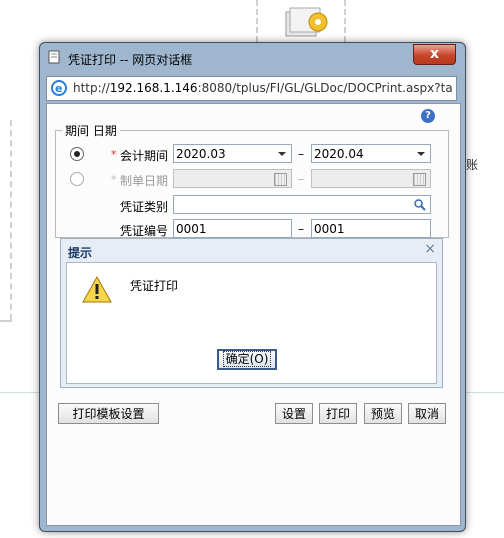 The image size is (504, 538). What do you see at coordinates (371, 153) in the screenshot?
I see `accounting-period-to-select: 2020.04` at bounding box center [371, 153].